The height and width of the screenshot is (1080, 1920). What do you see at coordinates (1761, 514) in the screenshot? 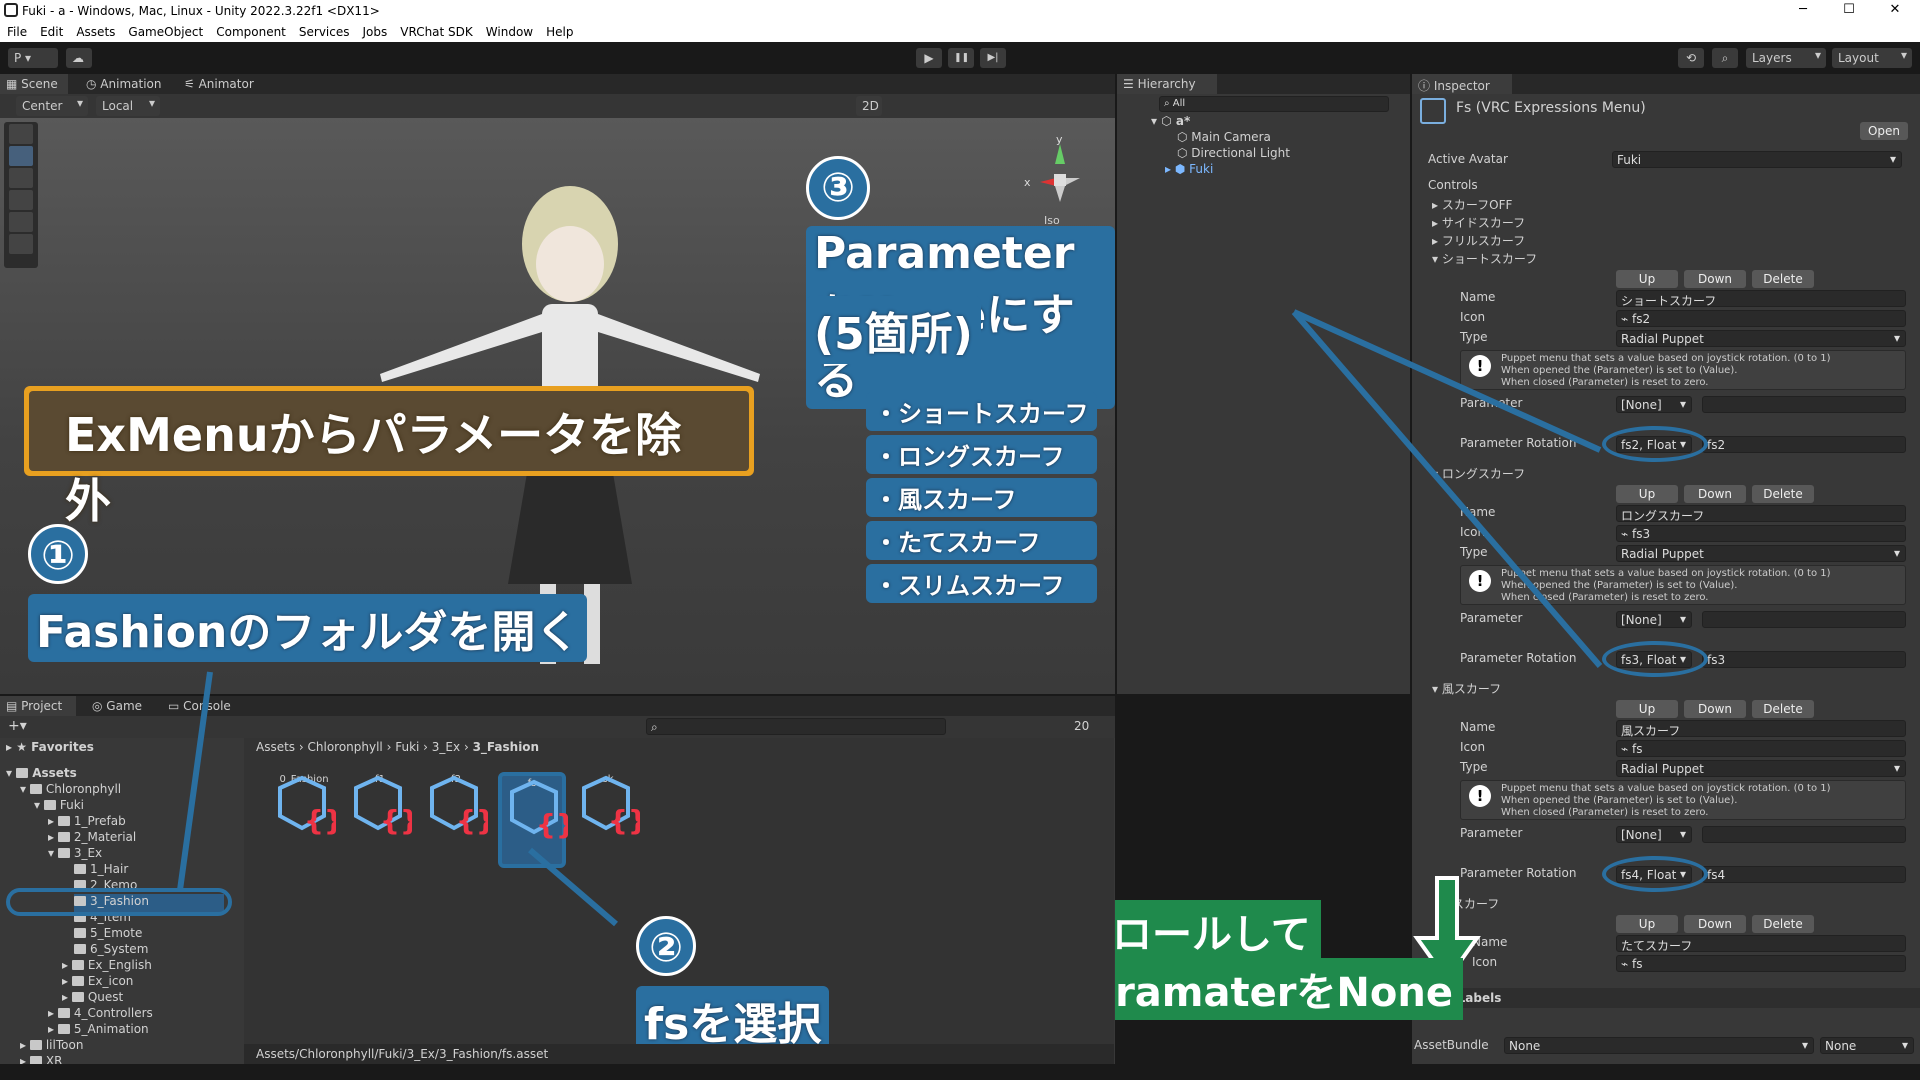
I see `name-field: ロングスカーフ` at bounding box center [1761, 514].